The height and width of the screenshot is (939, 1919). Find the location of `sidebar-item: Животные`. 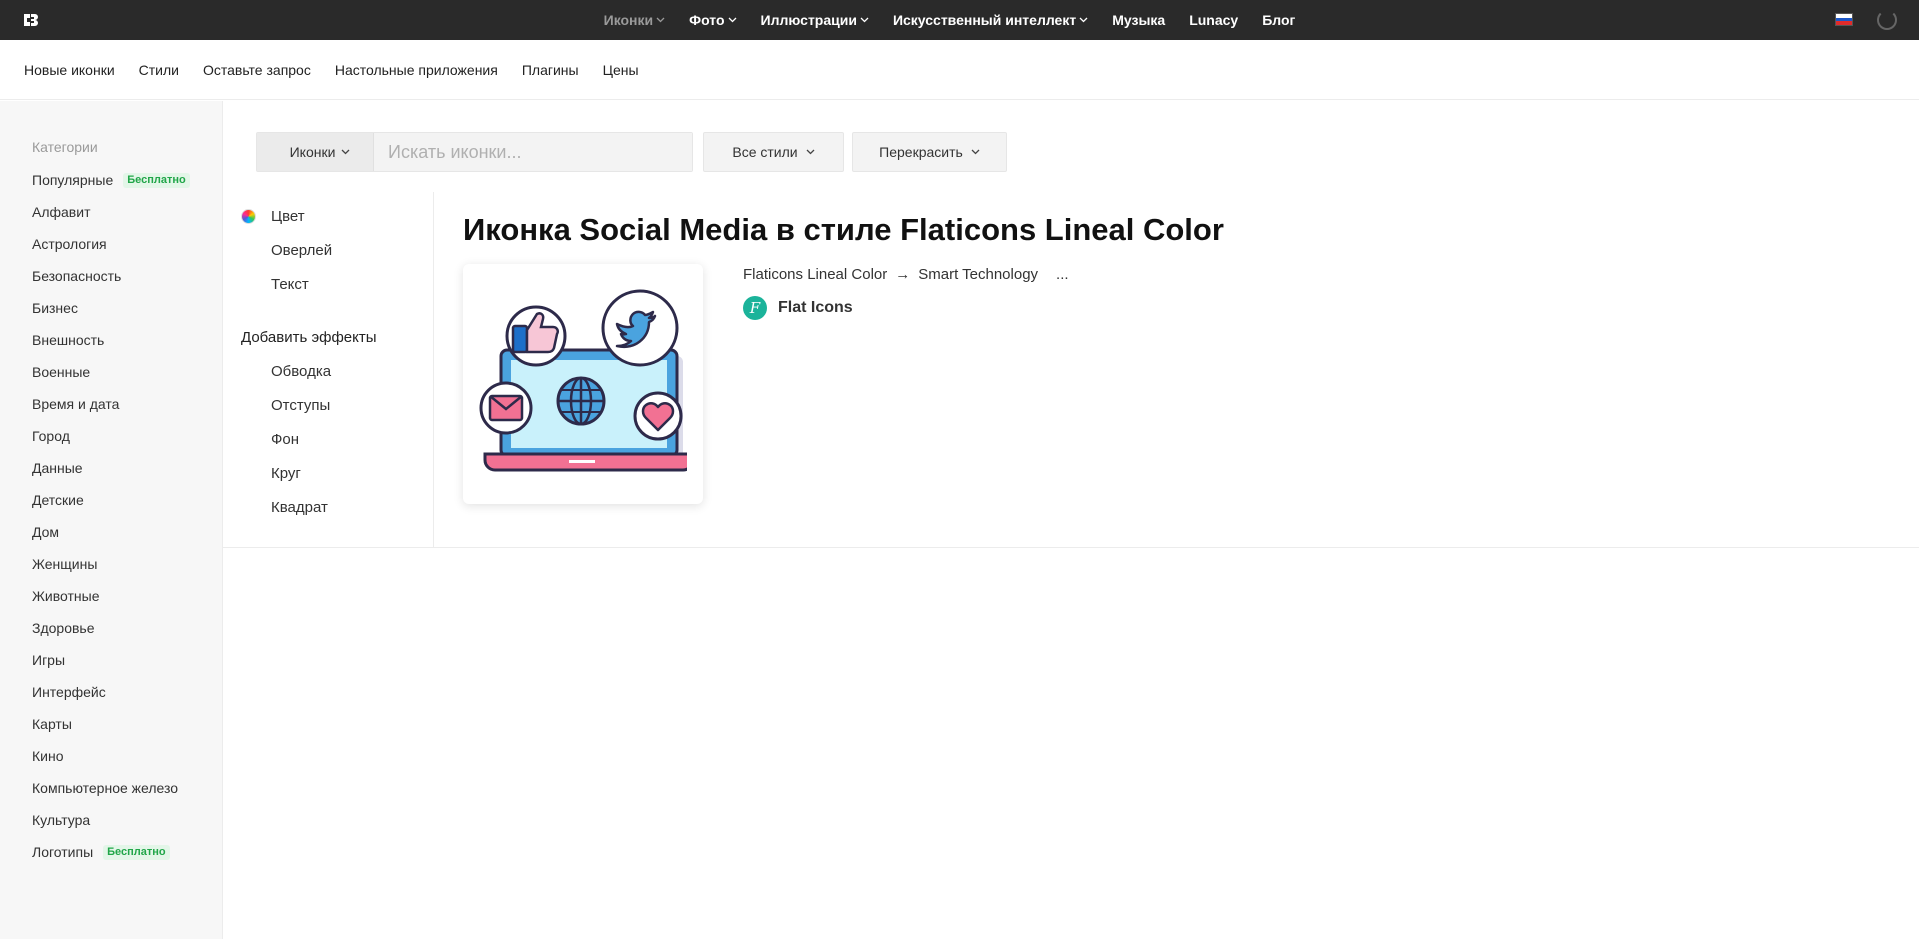

sidebar-item: Животные is located at coordinates (111, 603).